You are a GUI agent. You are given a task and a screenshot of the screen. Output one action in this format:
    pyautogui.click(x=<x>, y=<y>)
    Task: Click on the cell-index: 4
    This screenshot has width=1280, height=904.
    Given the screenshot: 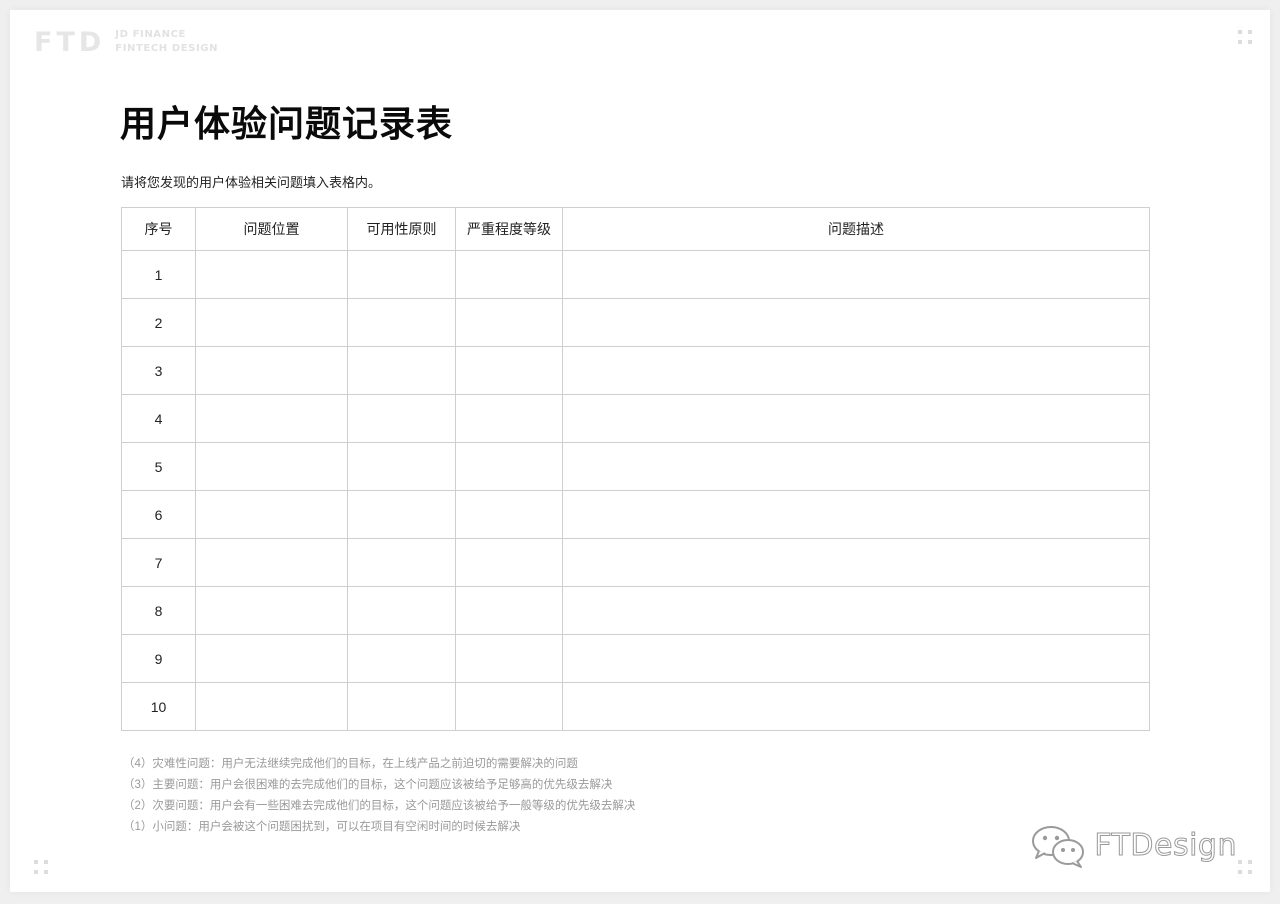 What is the action you would take?
    pyautogui.click(x=158, y=418)
    